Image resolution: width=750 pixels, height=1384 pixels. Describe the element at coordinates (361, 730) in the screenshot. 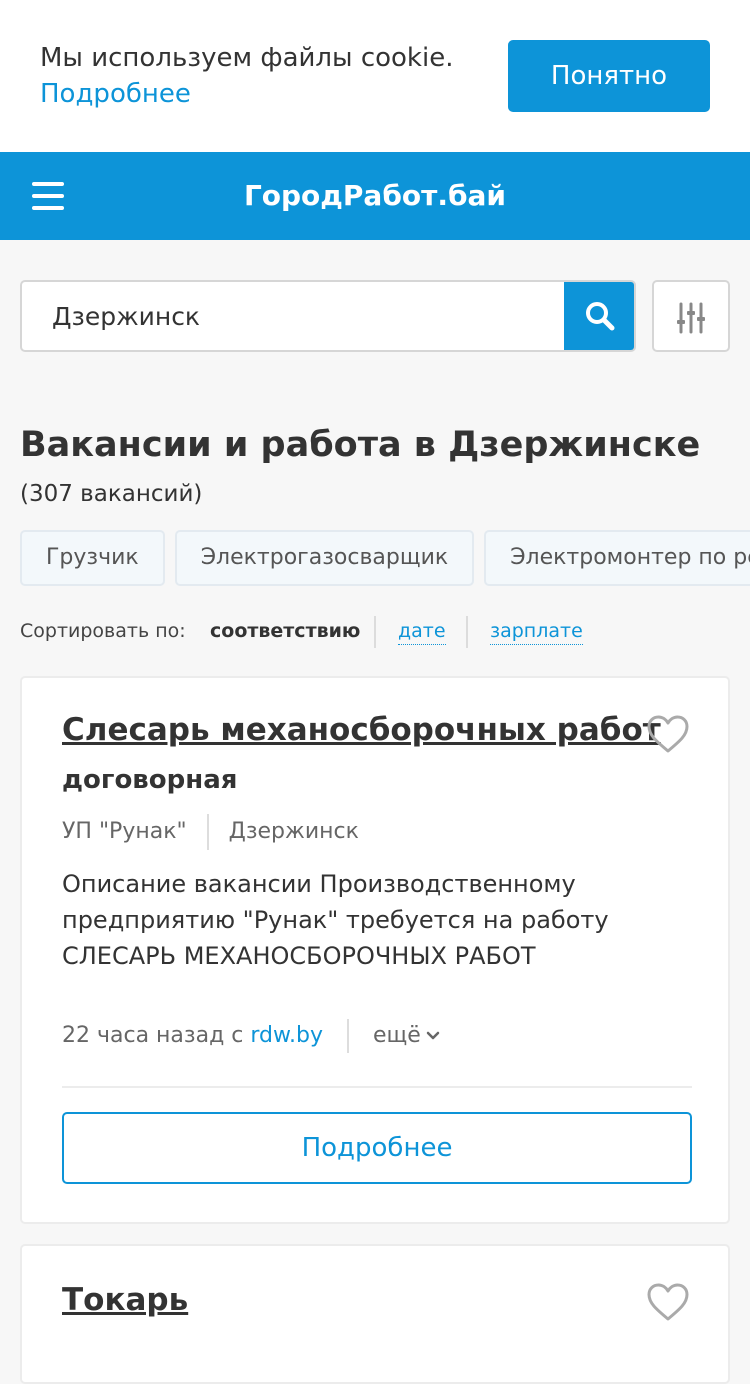

I see `job-title-link: Слесарь механосборочных работ` at that location.